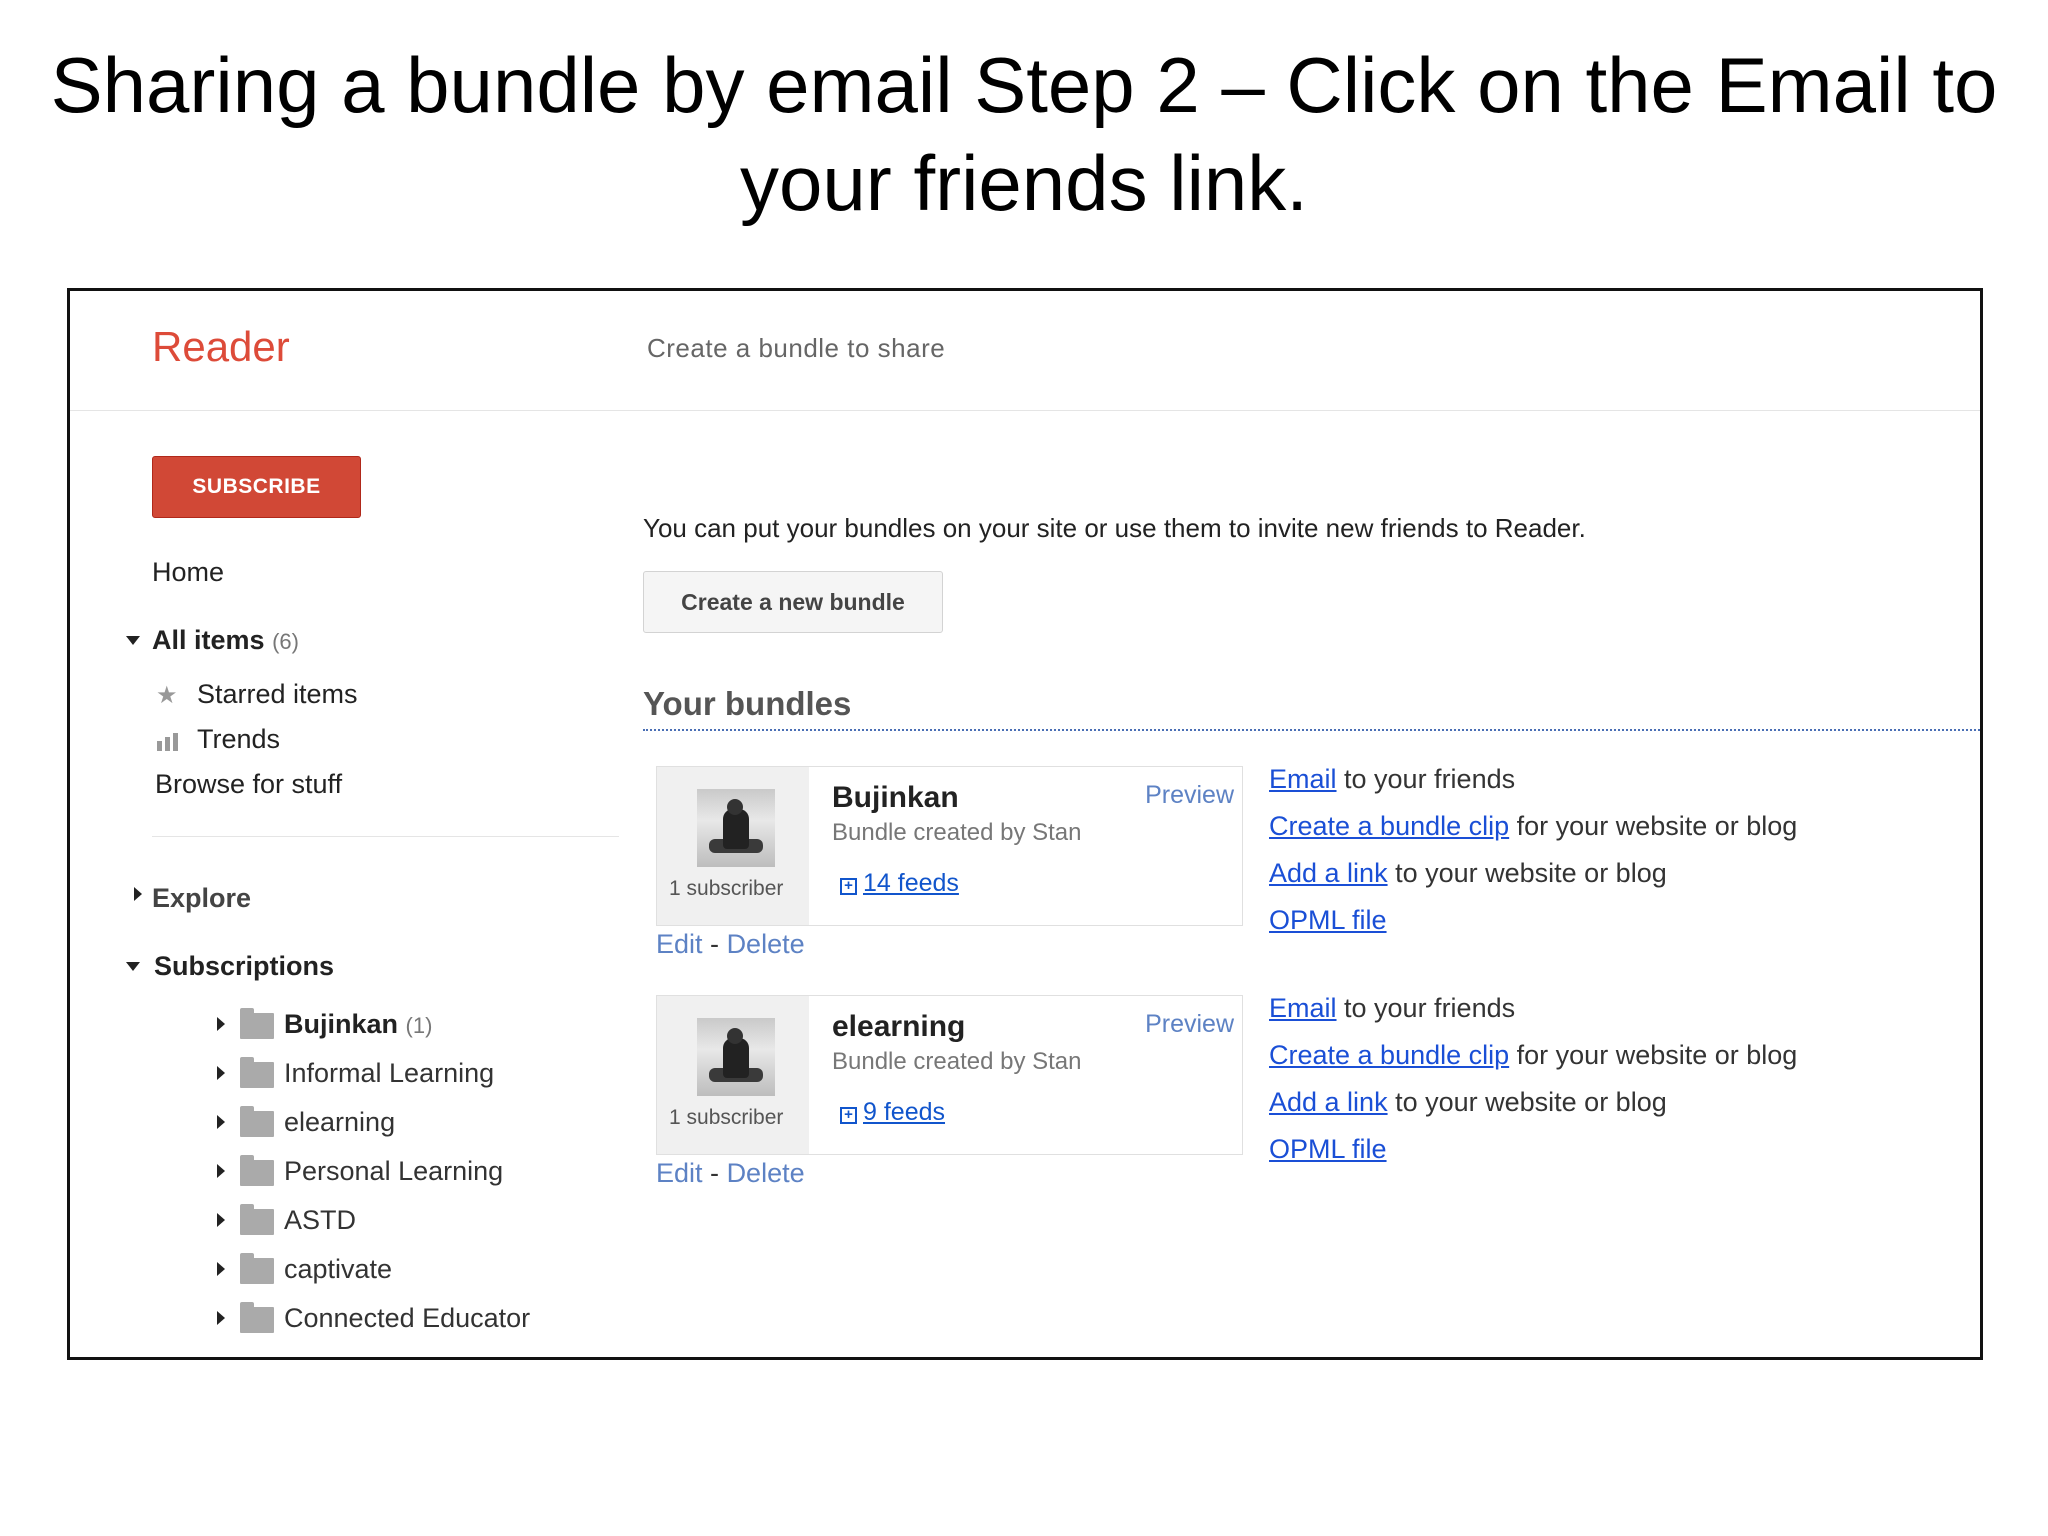  Describe the element at coordinates (793, 602) in the screenshot. I see `create-bundle-button: Create a new bundle` at that location.